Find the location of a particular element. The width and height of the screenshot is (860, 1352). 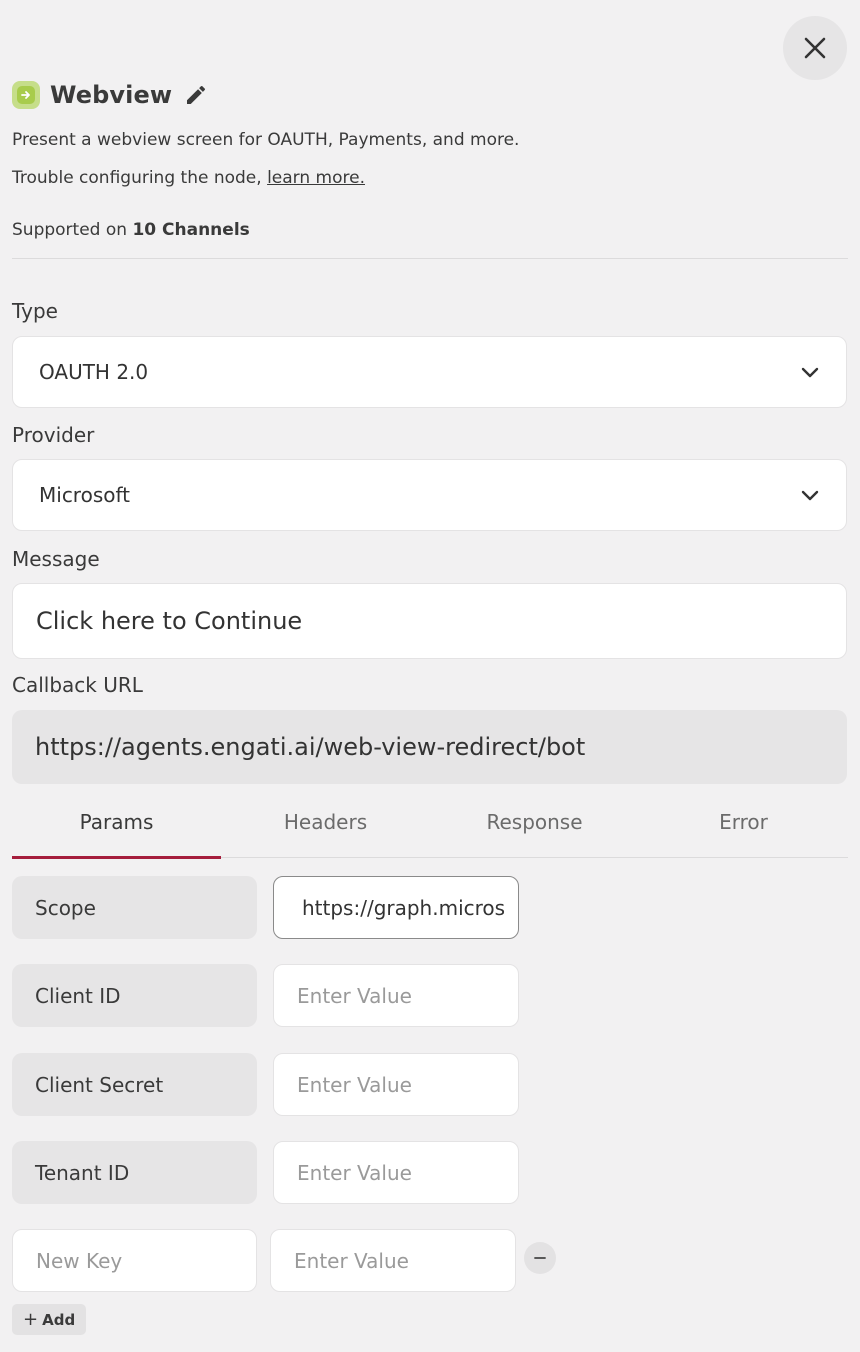

provider-label: Provider is located at coordinates (53, 435).